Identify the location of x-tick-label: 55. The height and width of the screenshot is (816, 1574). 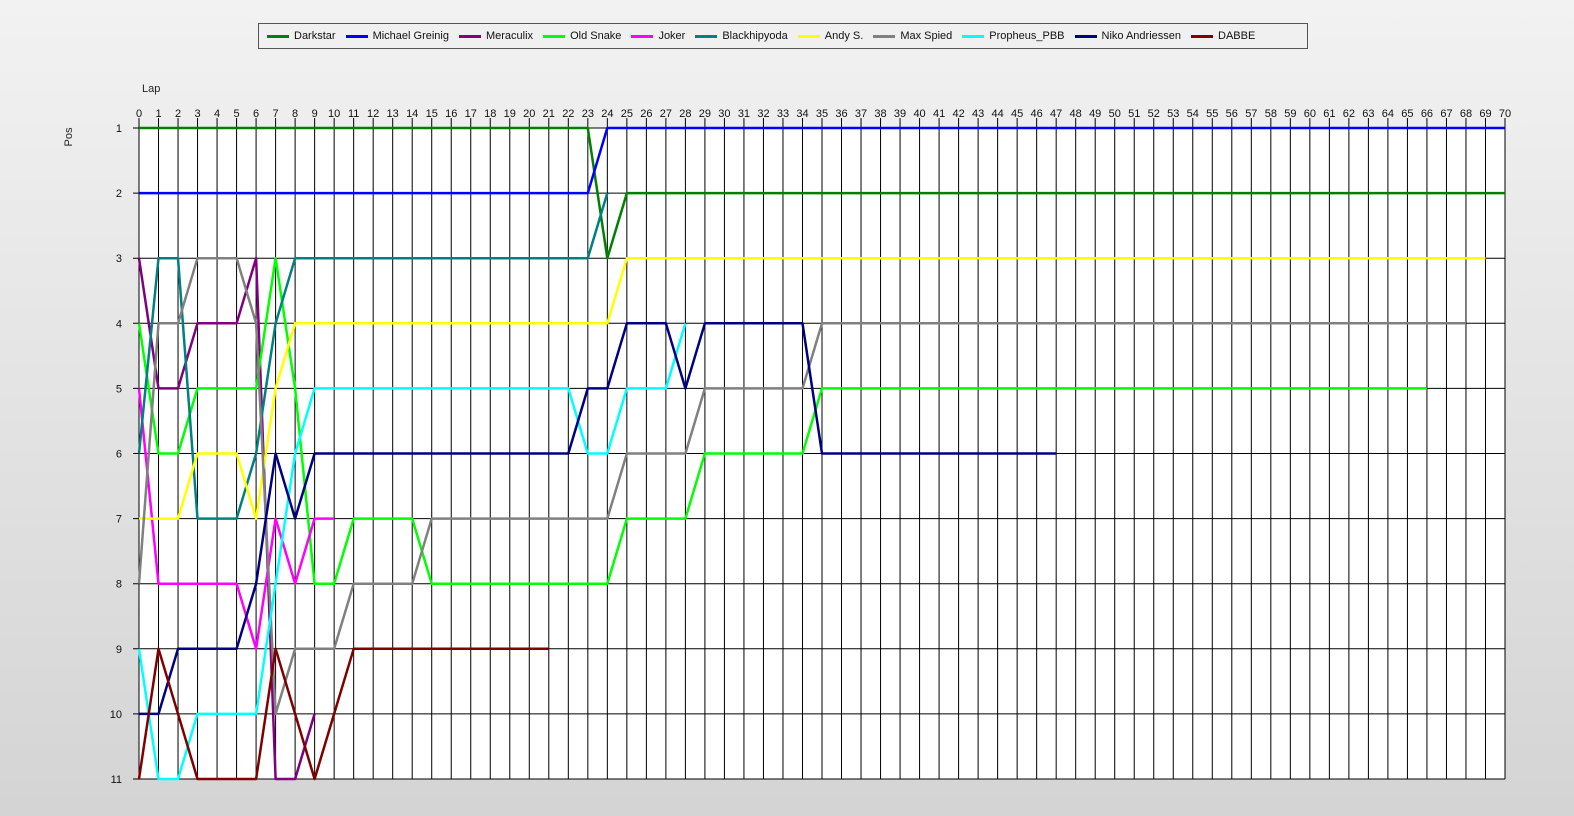
(1212, 114).